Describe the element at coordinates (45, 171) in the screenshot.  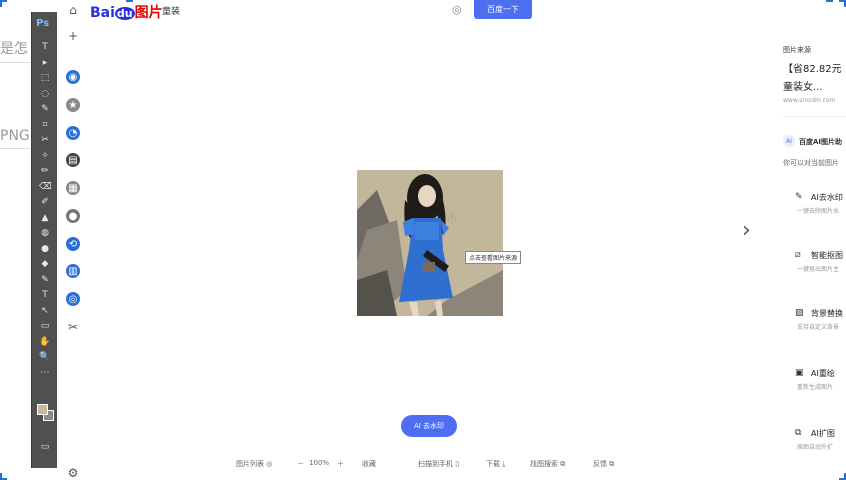
I see `photoshop-tool-8-icon: ✏` at that location.